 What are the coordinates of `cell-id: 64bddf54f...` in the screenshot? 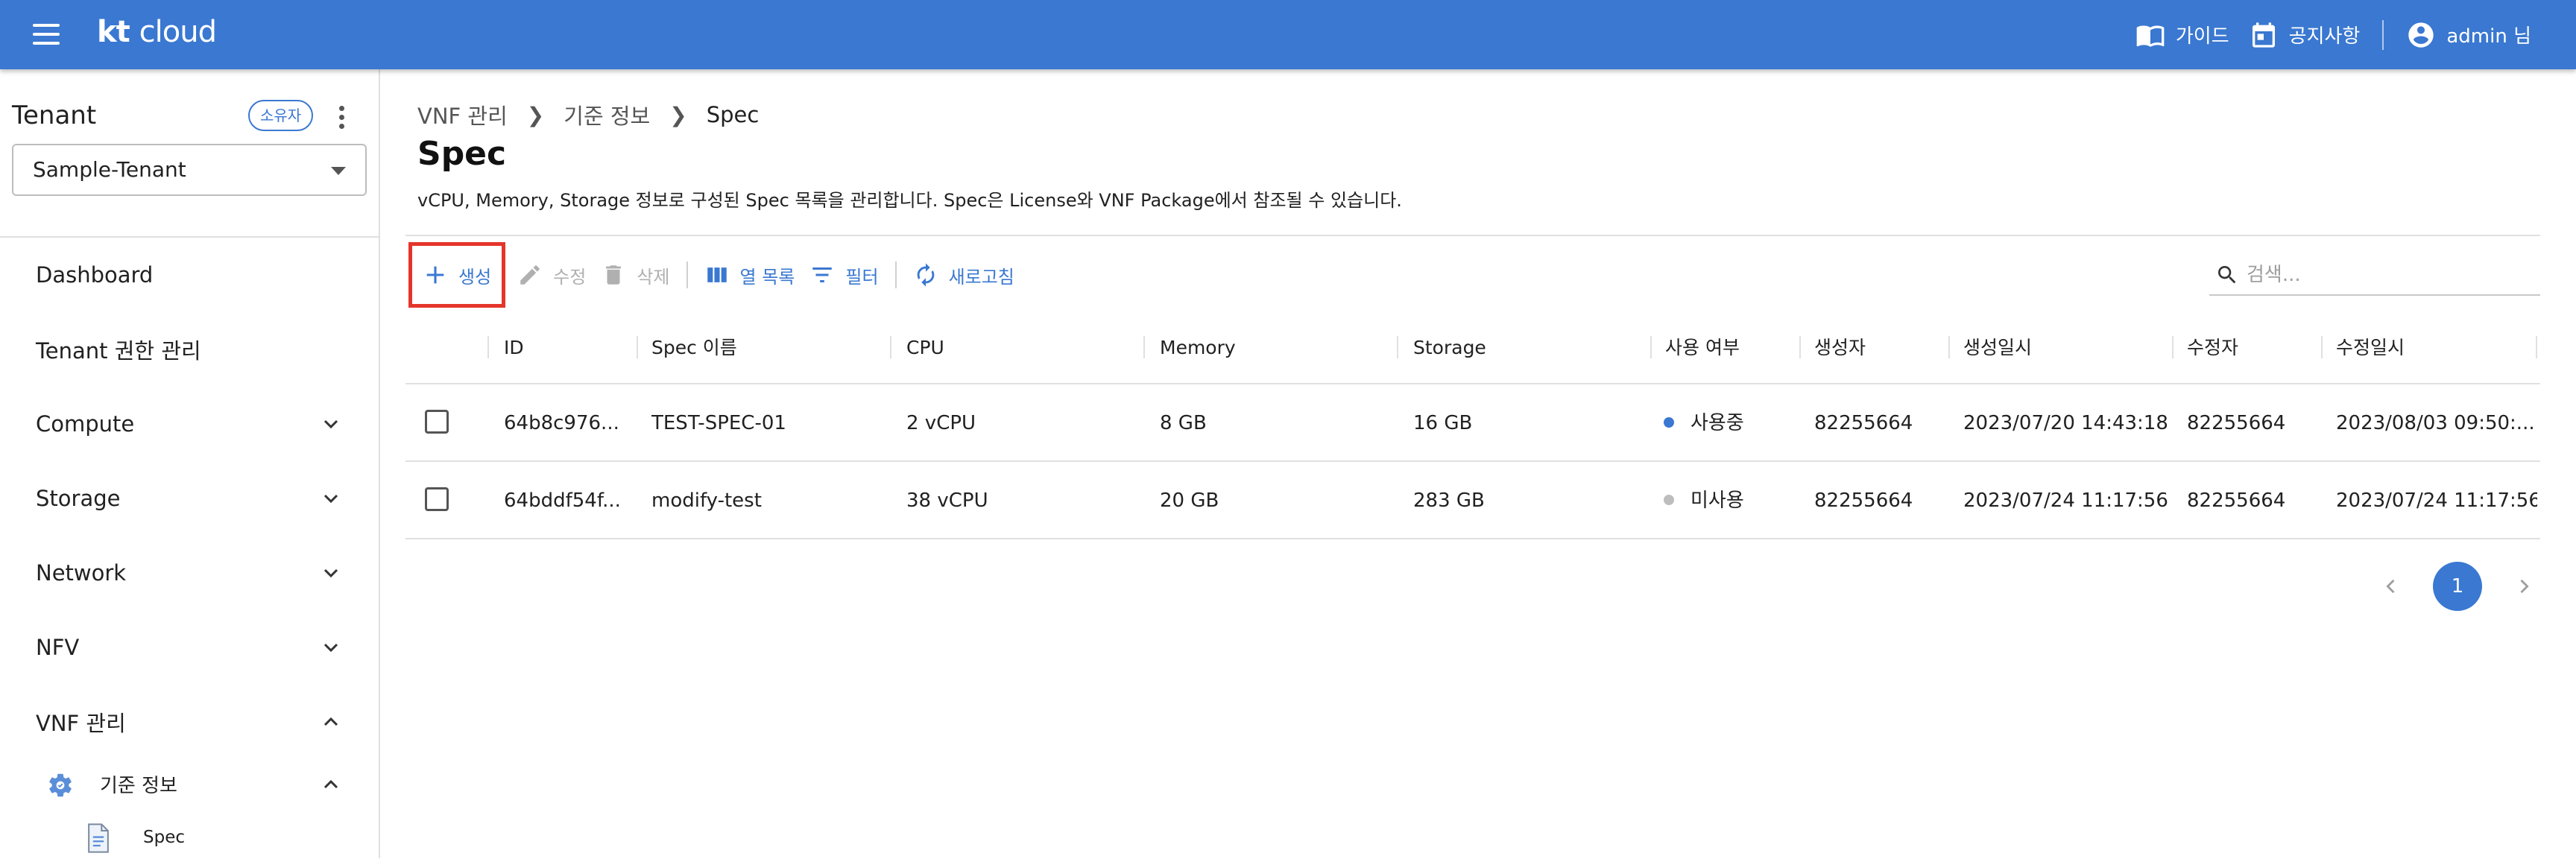 It's located at (562, 500).